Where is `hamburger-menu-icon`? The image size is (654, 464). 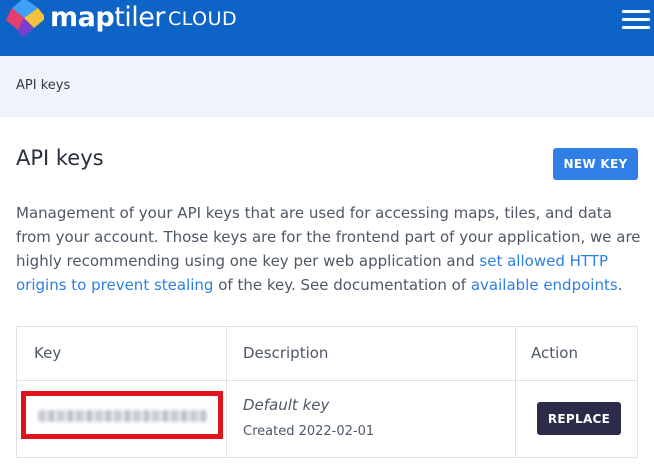 hamburger-menu-icon is located at coordinates (636, 20).